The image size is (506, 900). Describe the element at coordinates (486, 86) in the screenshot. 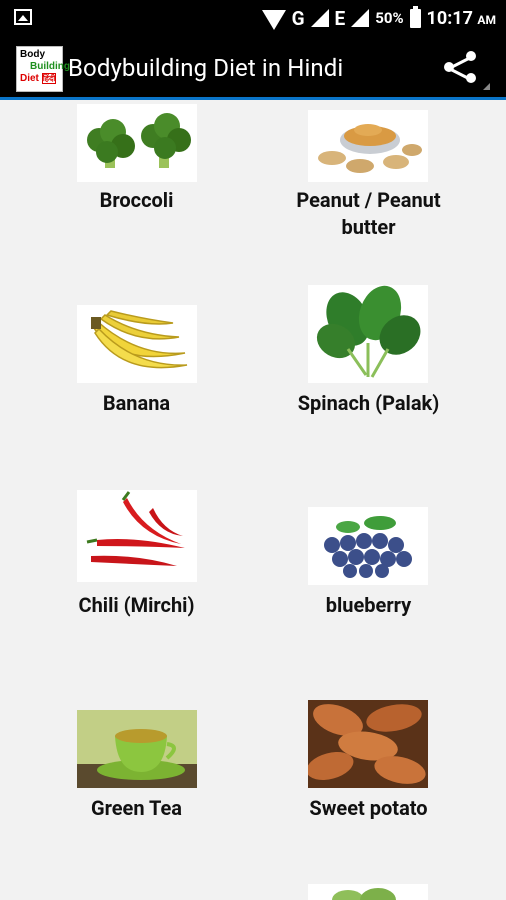

I see `overflow-corner-icon` at that location.